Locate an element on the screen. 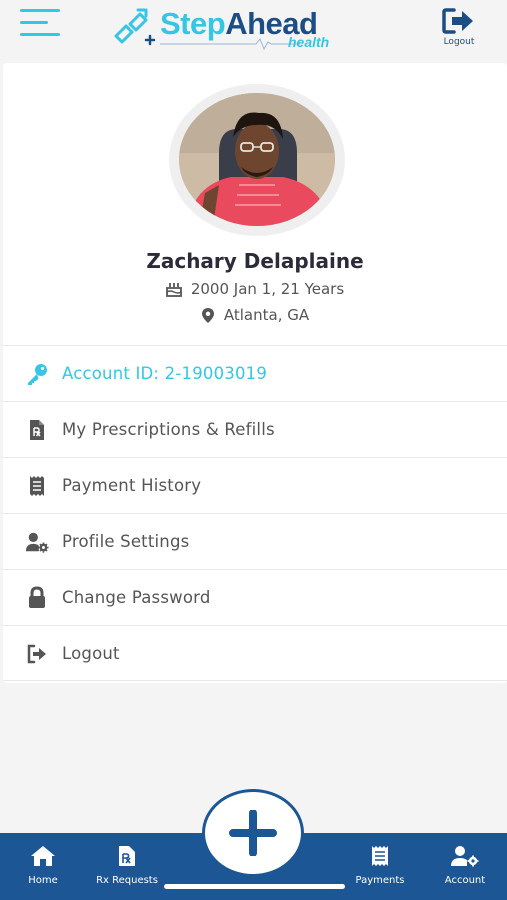 The width and height of the screenshot is (507, 900). plus-icon is located at coordinates (253, 833).